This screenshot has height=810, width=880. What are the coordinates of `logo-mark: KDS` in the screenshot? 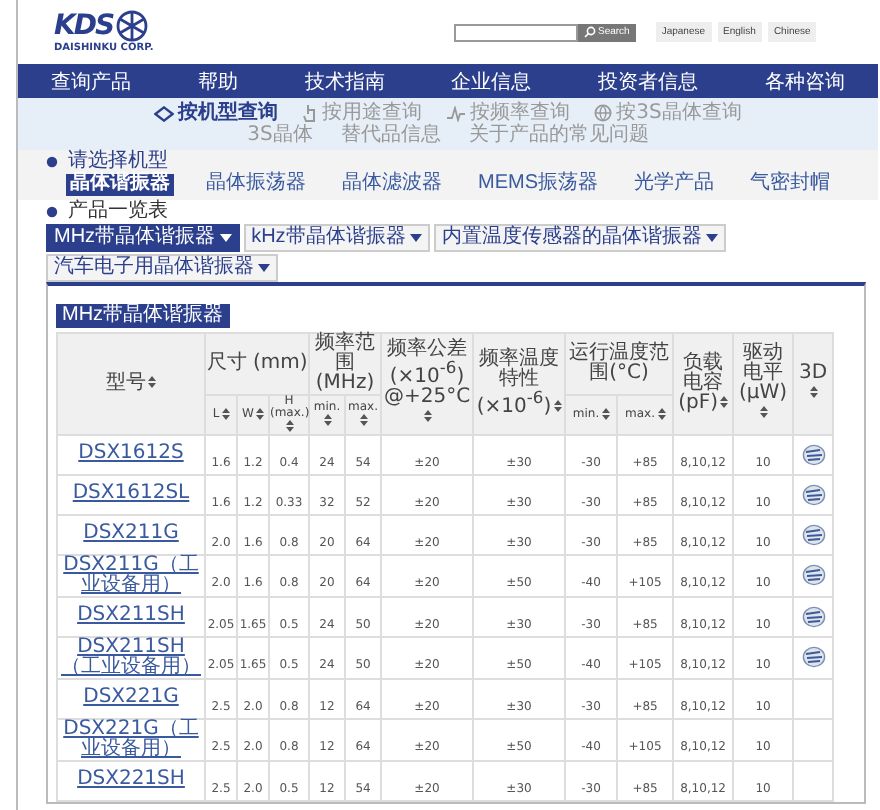 It's located at (84, 26).